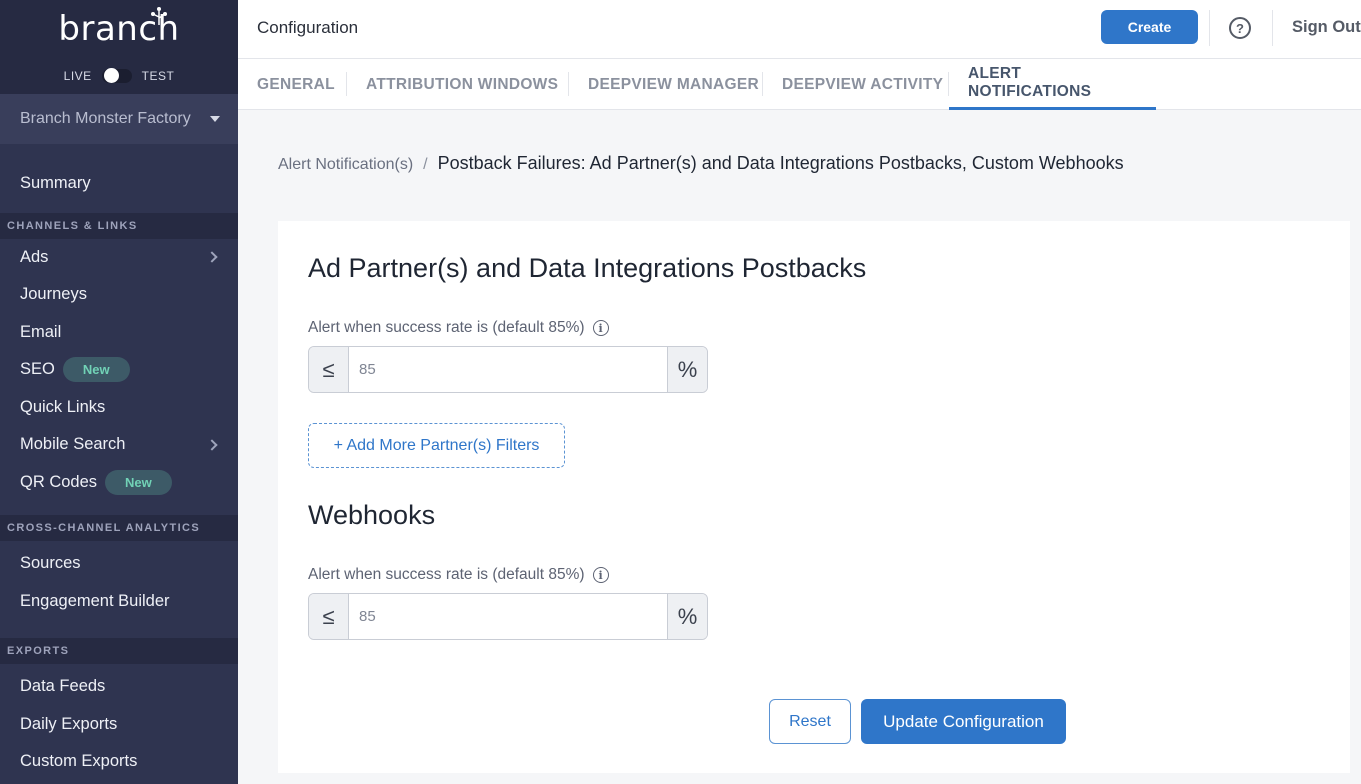 The height and width of the screenshot is (784, 1361). What do you see at coordinates (119, 528) in the screenshot?
I see `section-header-analytics: CROSS-CHANNEL ANALYTICS` at bounding box center [119, 528].